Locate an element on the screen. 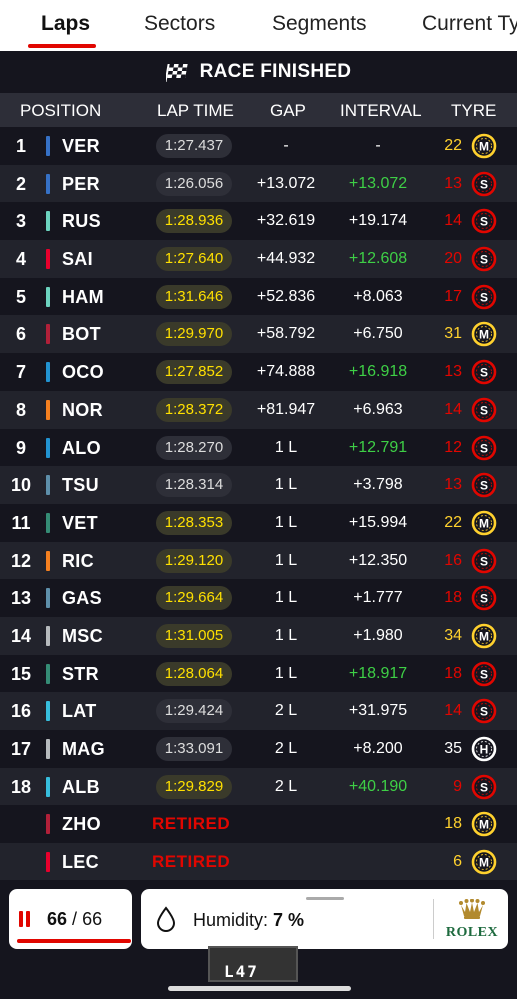 The height and width of the screenshot is (999, 517). footer: 66 / 66 Humidity: 7 % ROLEX L47 is located at coordinates (258, 939).